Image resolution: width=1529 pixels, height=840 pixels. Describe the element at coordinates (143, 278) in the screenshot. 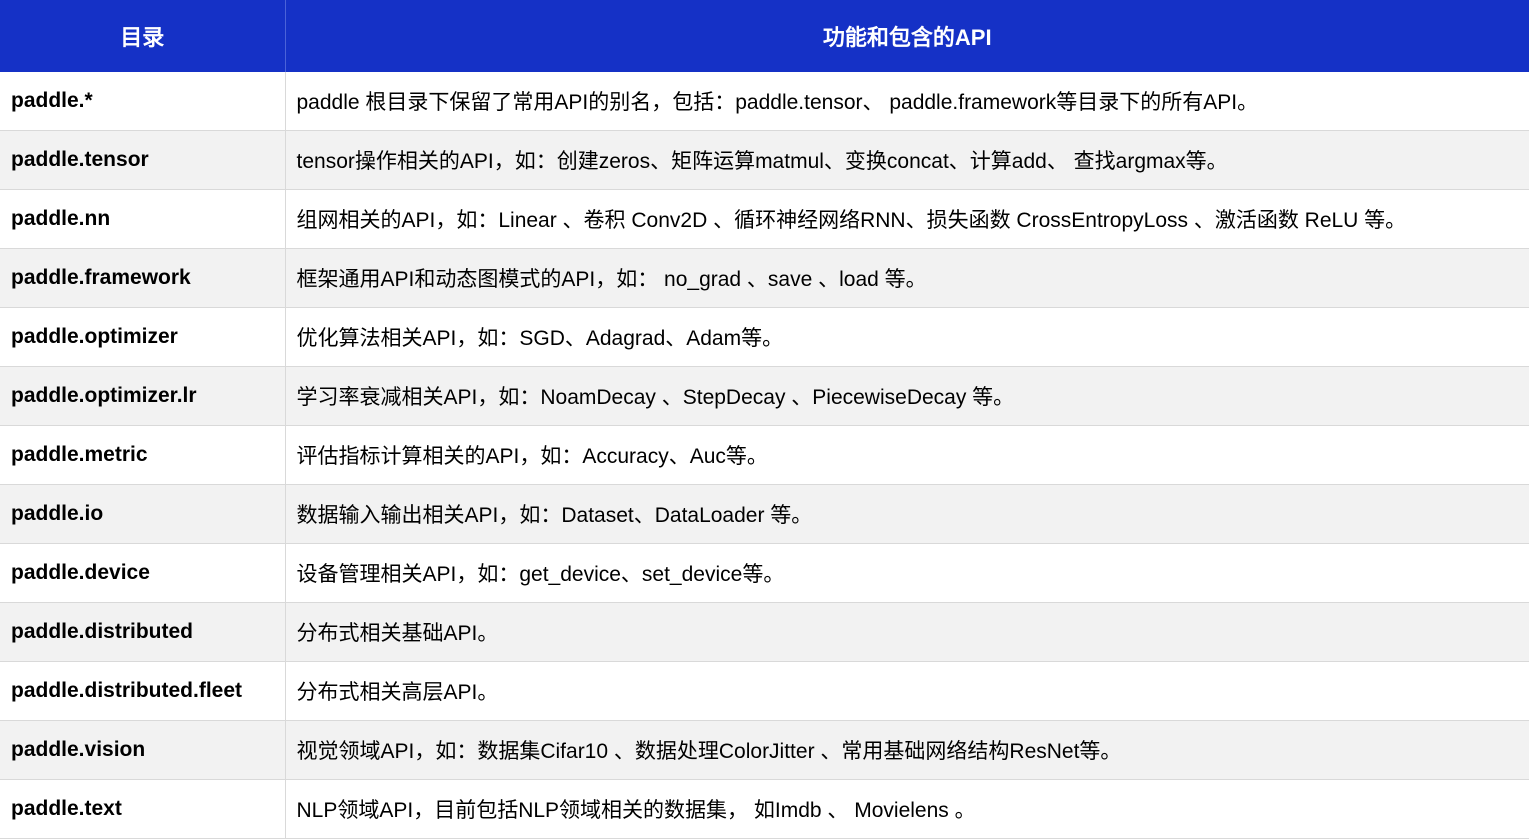

I see `directory-cell: paddle.framework` at that location.